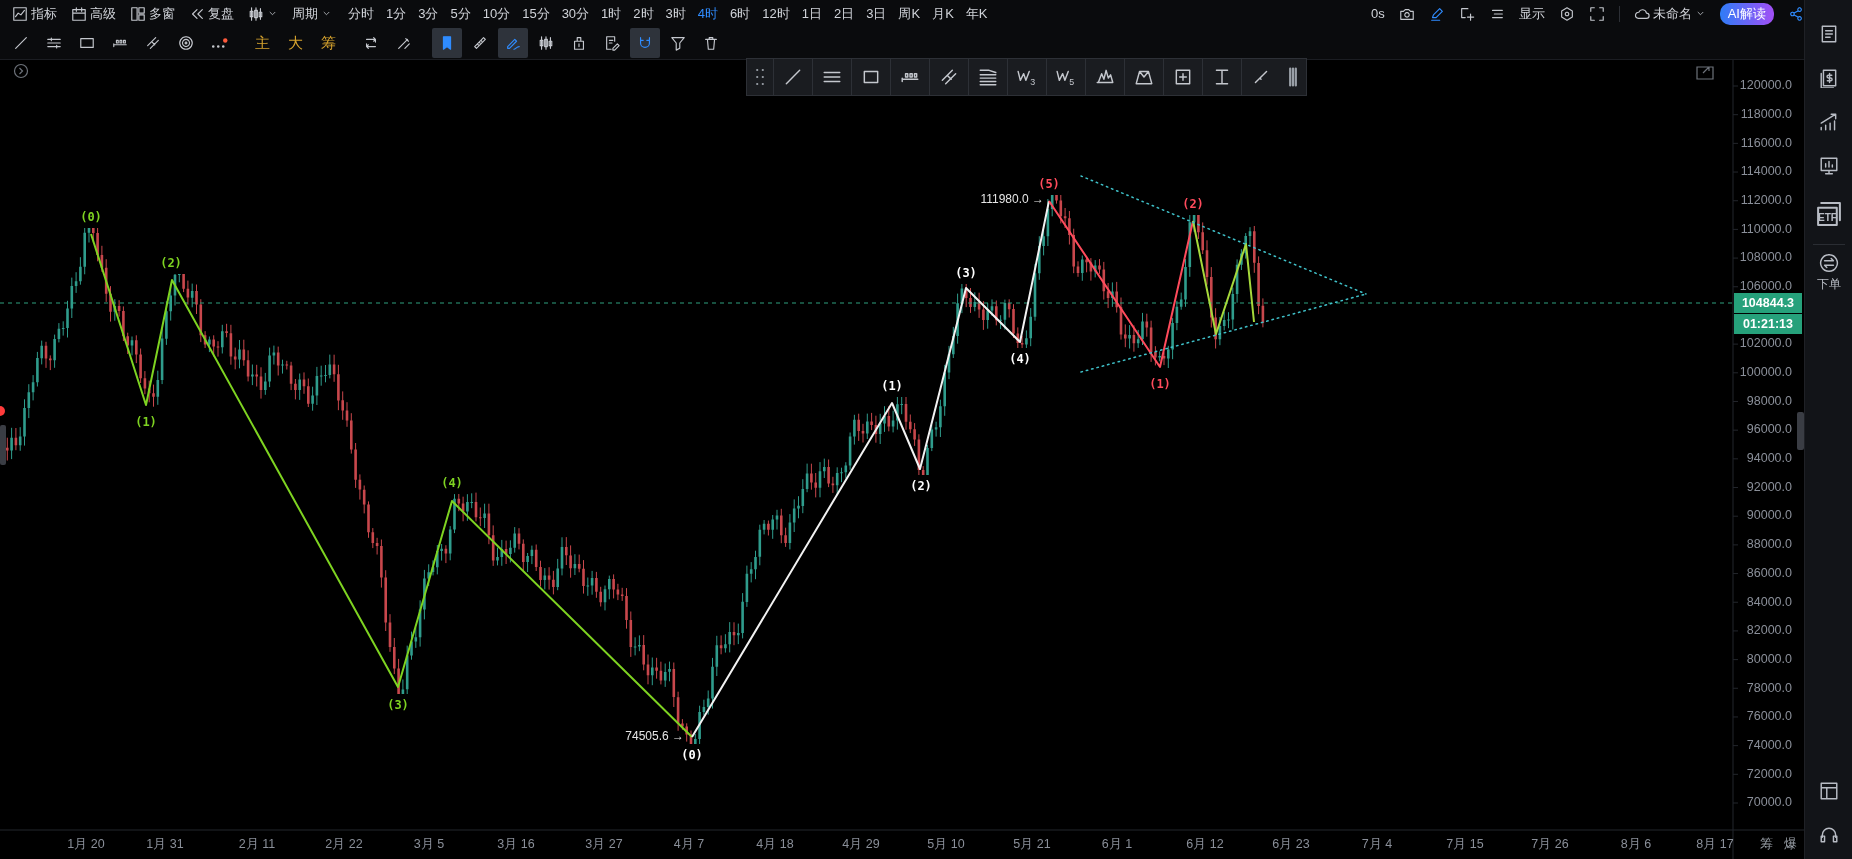  Describe the element at coordinates (579, 43) in the screenshot. I see `lock-icon` at that location.